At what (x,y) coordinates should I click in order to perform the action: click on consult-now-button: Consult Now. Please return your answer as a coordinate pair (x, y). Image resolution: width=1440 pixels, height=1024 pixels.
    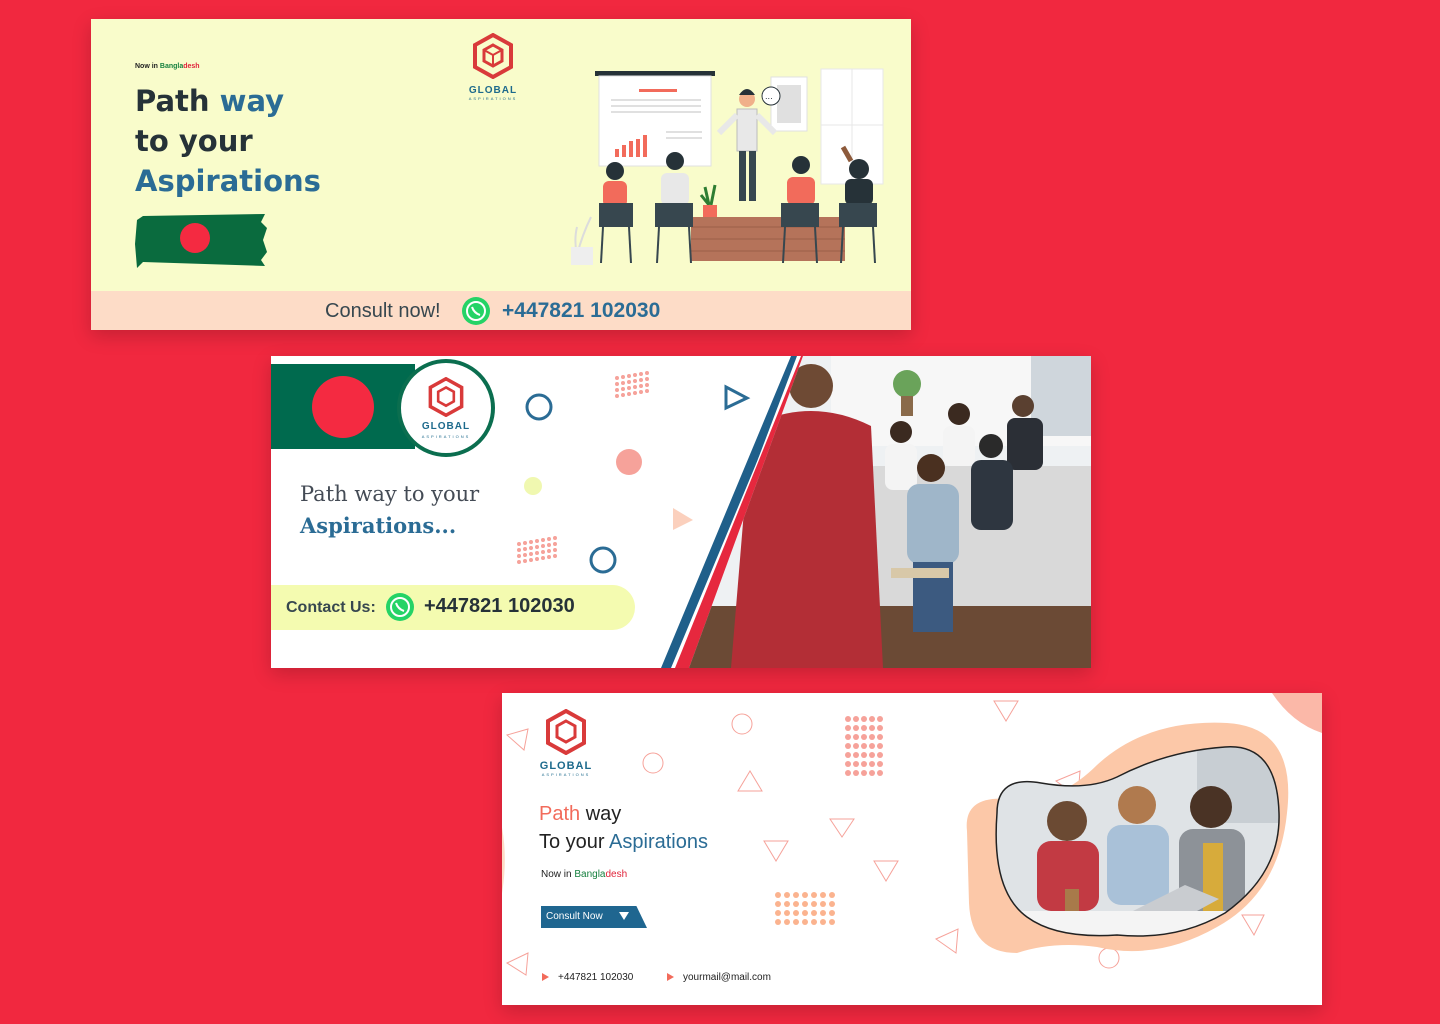
    Looking at the image, I should click on (594, 917).